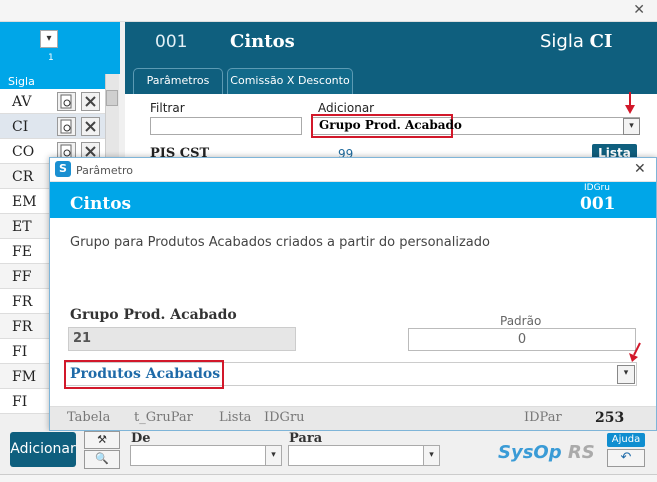 This screenshot has height=482, width=657. I want to click on filtrar-label: Filtrar, so click(167, 108).